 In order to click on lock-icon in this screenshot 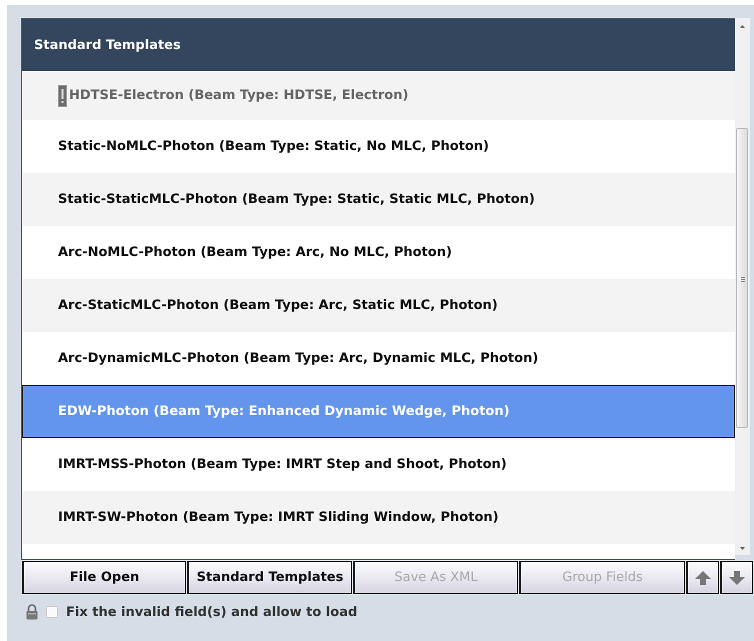, I will do `click(32, 612)`.